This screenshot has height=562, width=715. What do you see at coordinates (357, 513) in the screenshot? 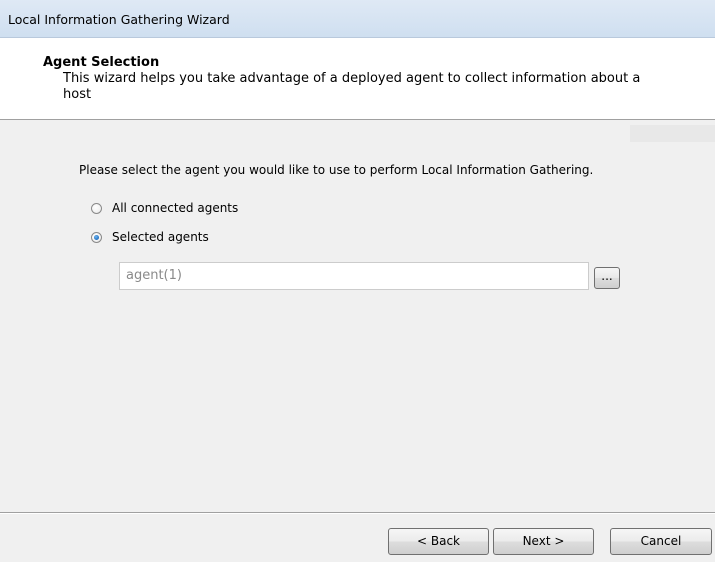
I see `footer-divider` at bounding box center [357, 513].